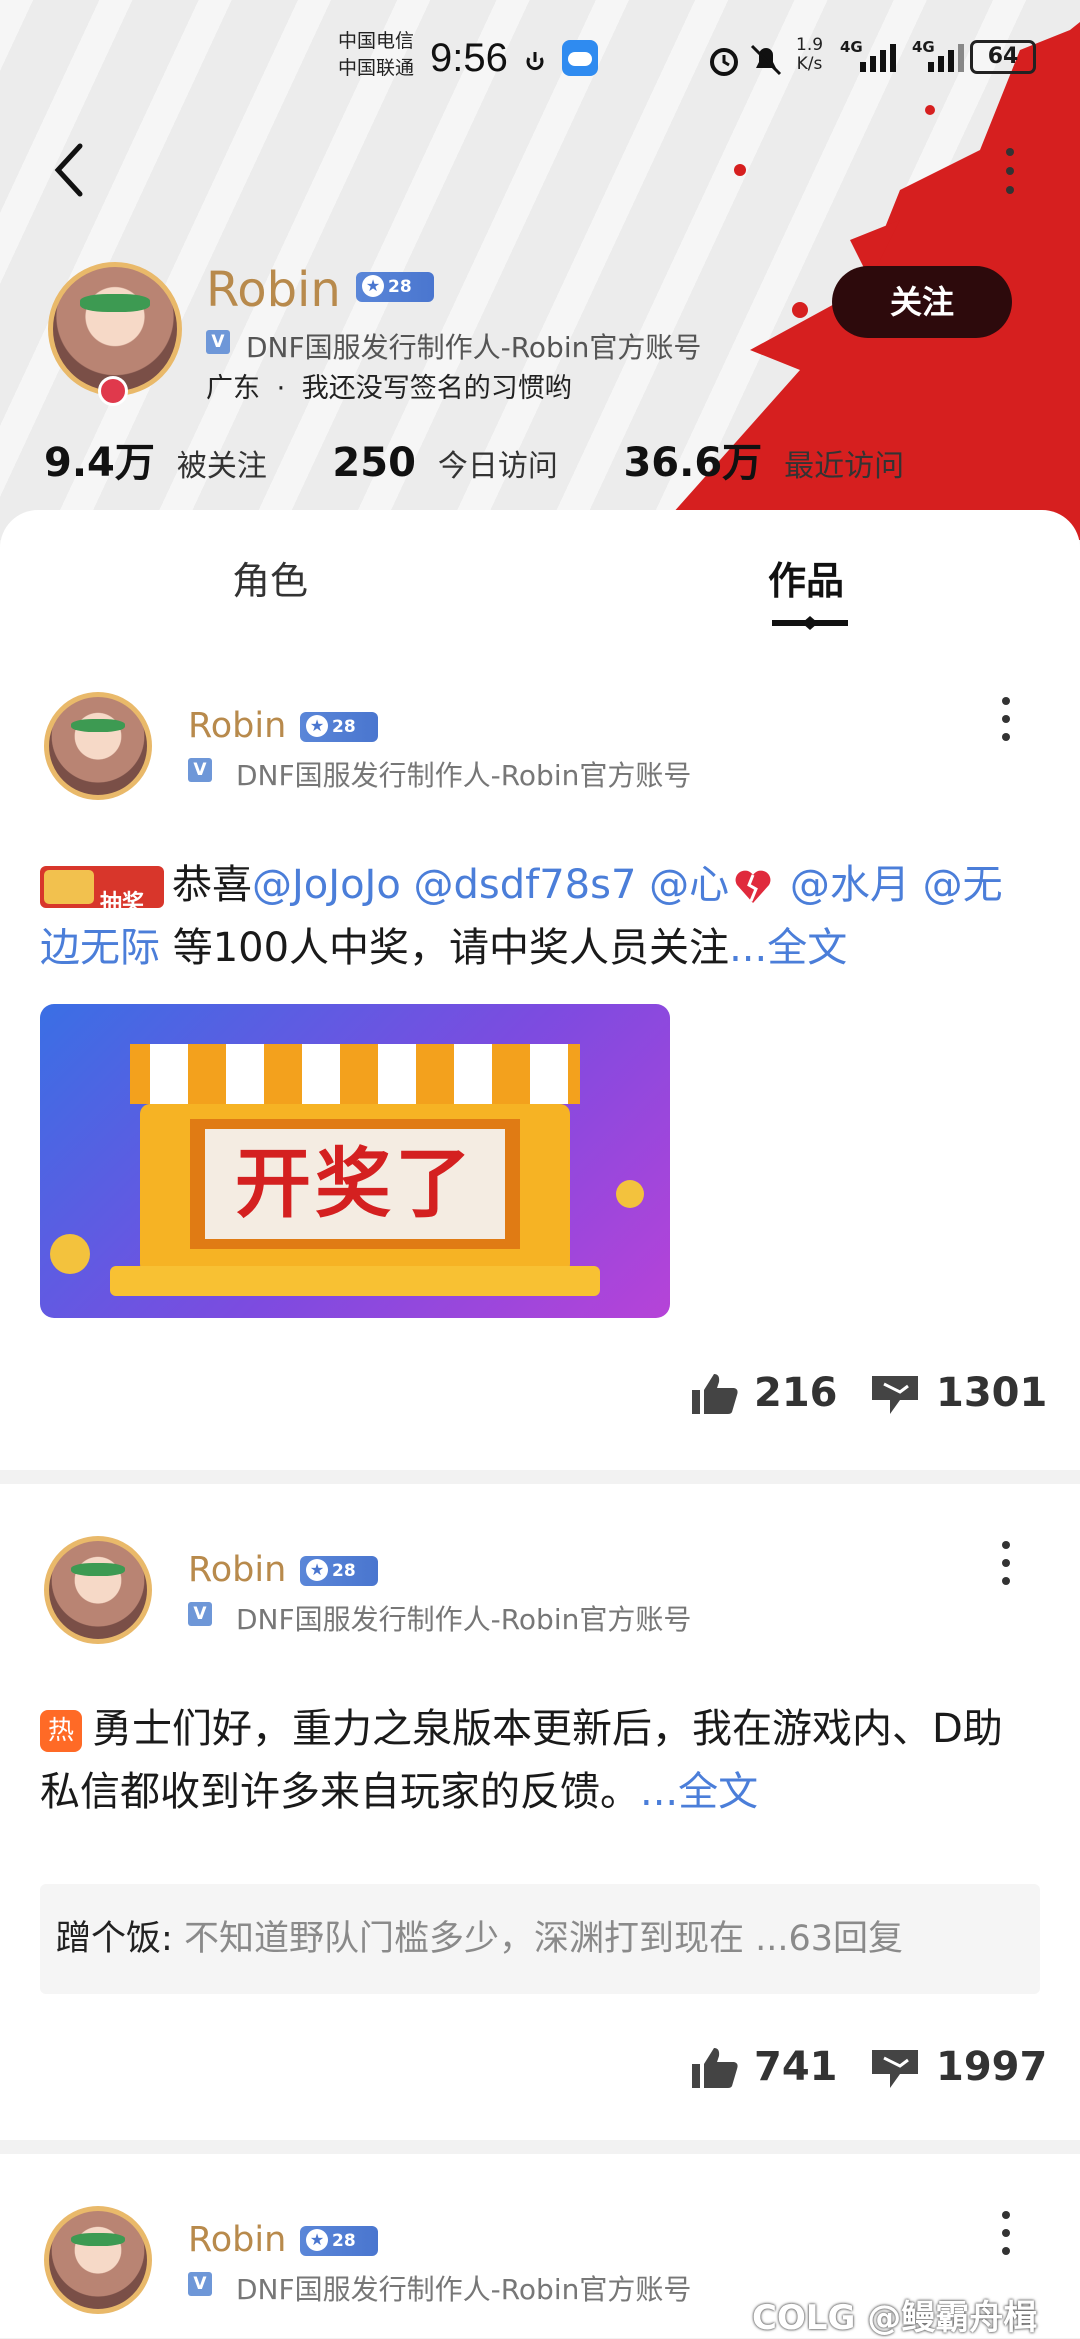 Image resolution: width=1080 pixels, height=2339 pixels. What do you see at coordinates (122, 903) in the screenshot?
I see `lottery-tag-label: 抽奖` at bounding box center [122, 903].